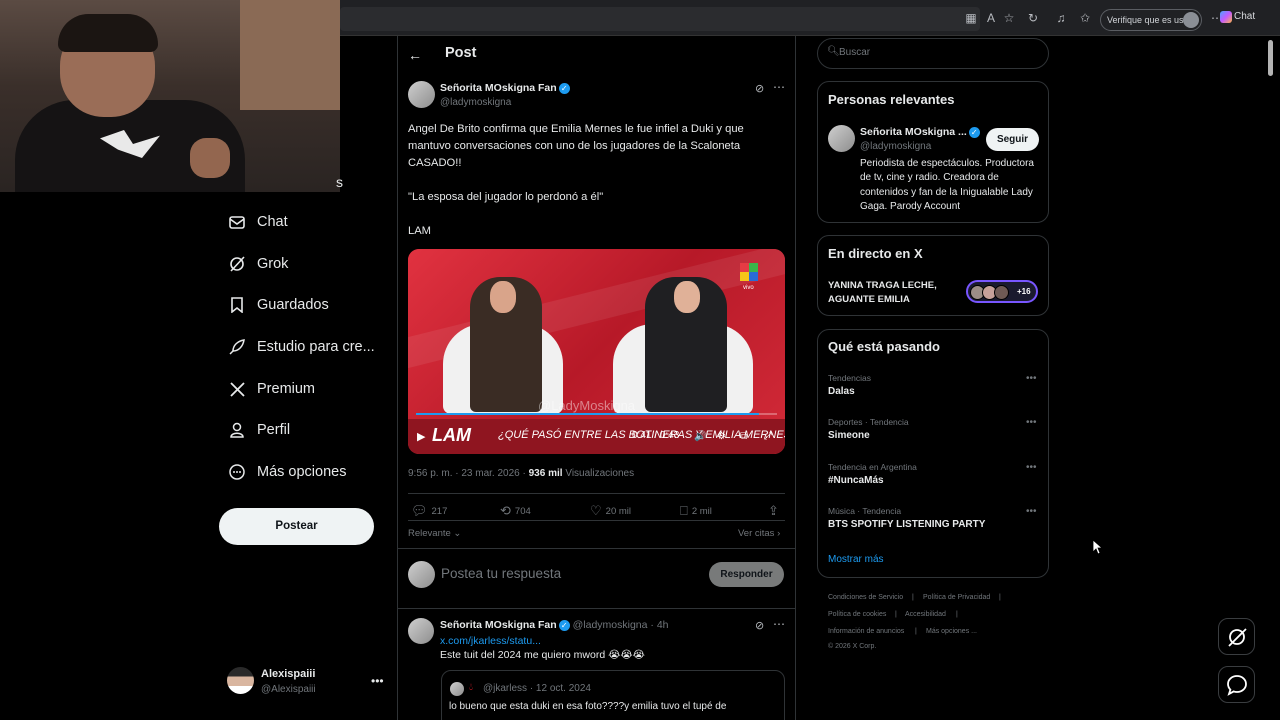 Image resolution: width=1280 pixels, height=720 pixels. What do you see at coordinates (1237, 17) in the screenshot?
I see `copilot-button: Chat` at bounding box center [1237, 17].